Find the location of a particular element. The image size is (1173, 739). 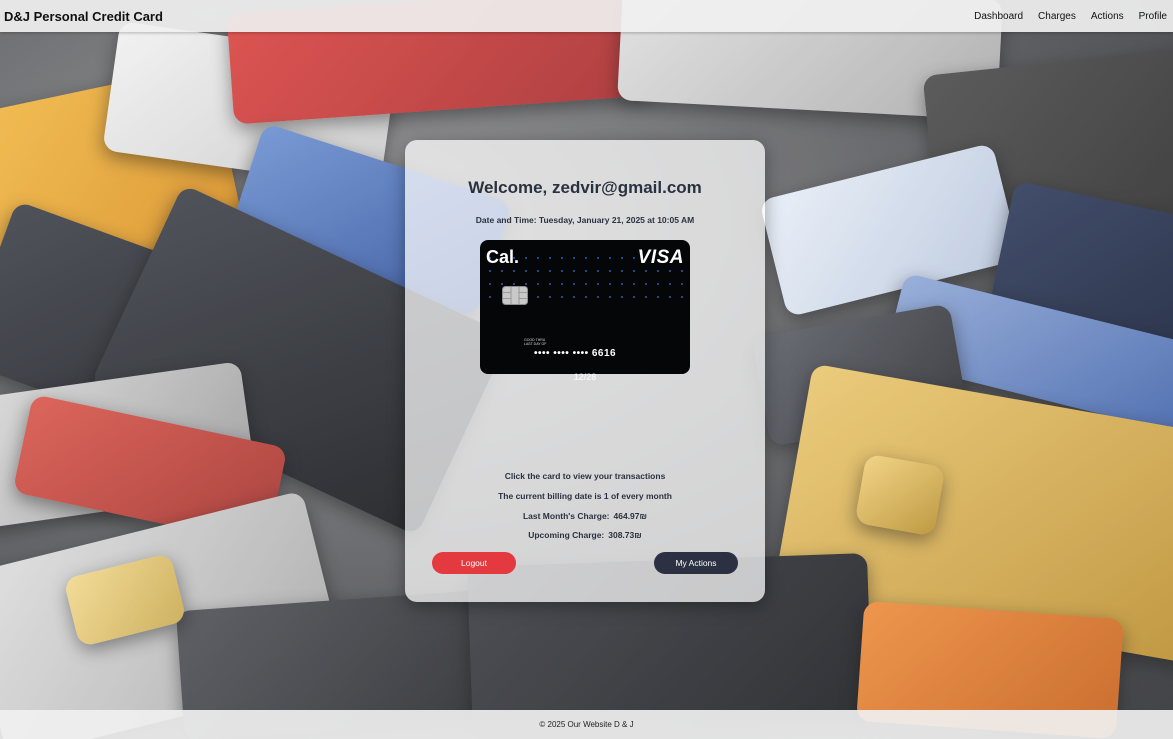

footer: © 2025 Our Website D & J is located at coordinates (586, 724).